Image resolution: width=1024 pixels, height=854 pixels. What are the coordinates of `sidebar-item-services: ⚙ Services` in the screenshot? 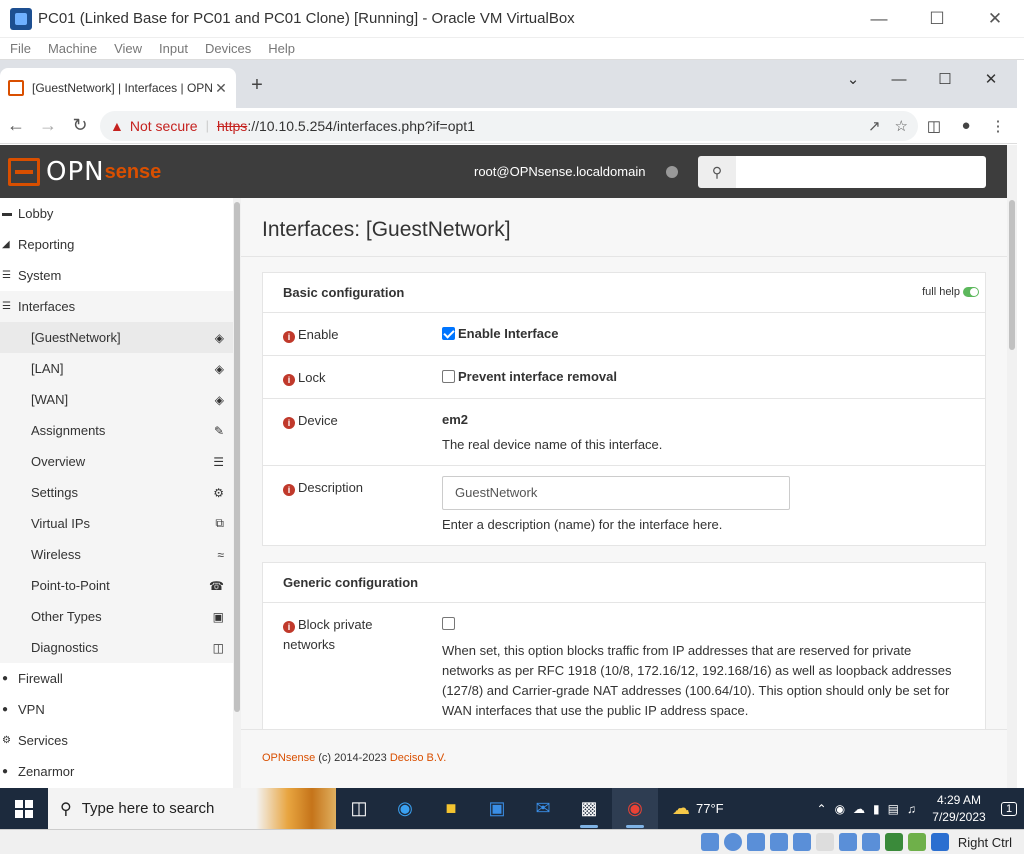 It's located at (116, 740).